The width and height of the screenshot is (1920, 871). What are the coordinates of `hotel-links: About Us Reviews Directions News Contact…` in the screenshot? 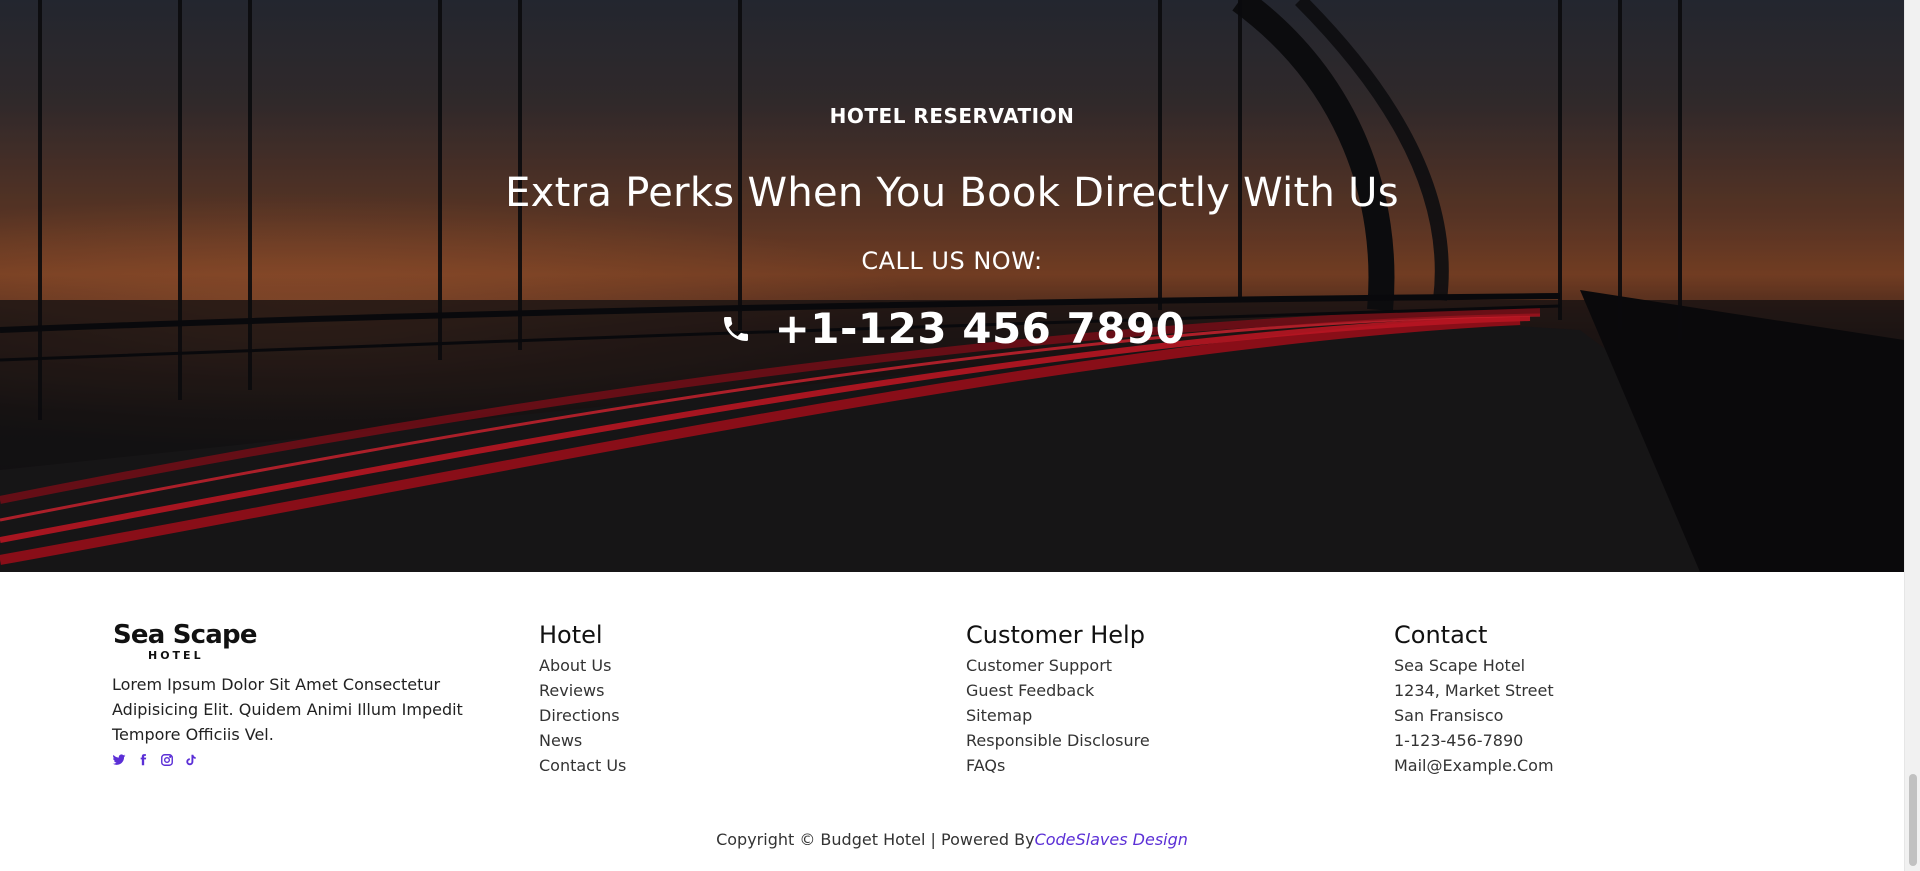 It's located at (689, 715).